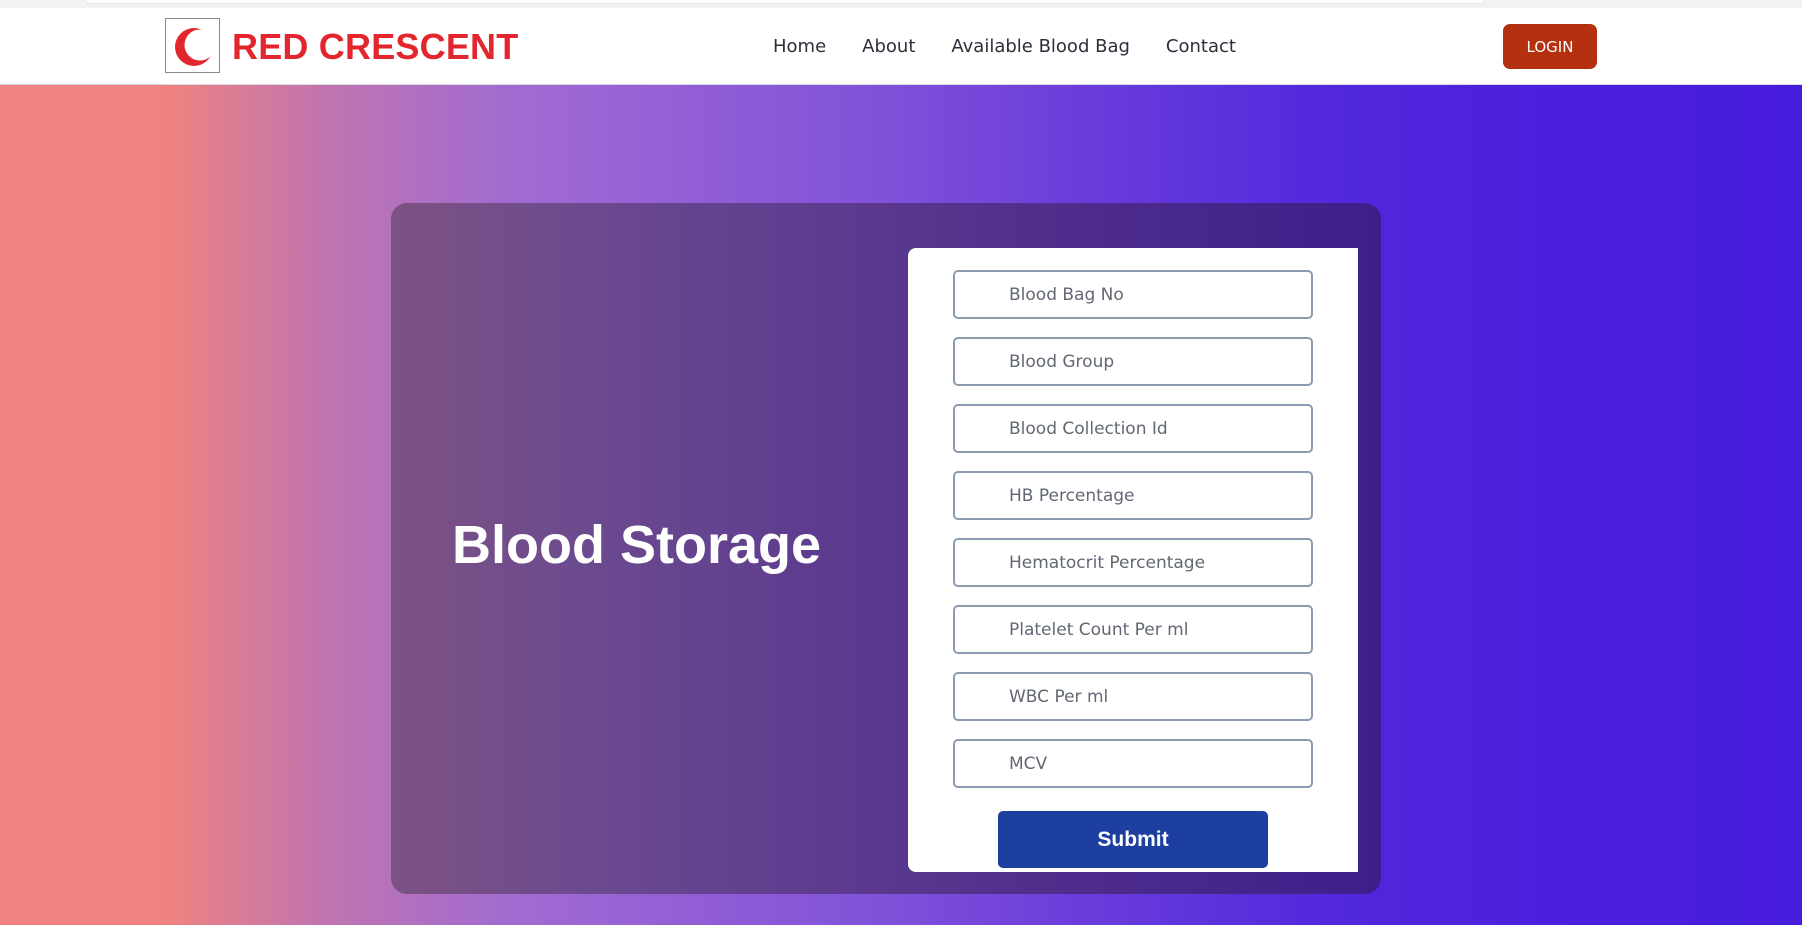 The width and height of the screenshot is (1802, 925). I want to click on blood-group-input, so click(1133, 361).